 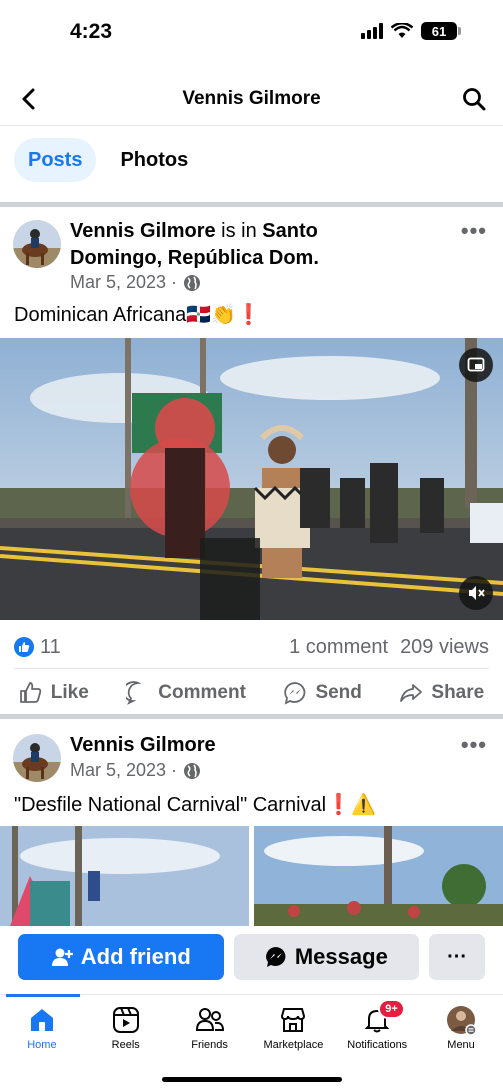 I want to click on add-friend-button: Add friend, so click(x=121, y=957).